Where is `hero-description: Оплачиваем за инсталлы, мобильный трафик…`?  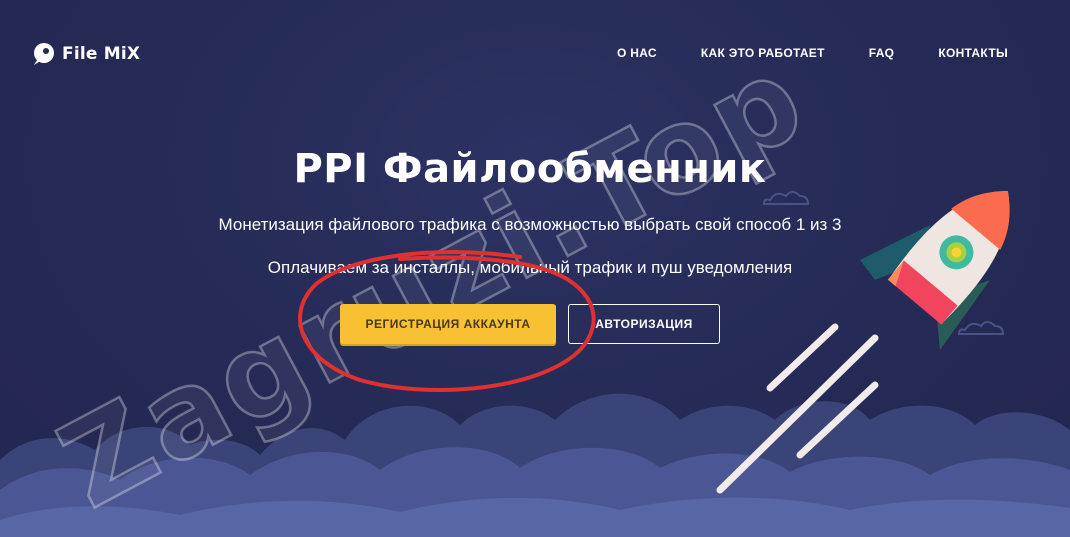
hero-description: Оплачиваем за инсталлы, мобильный трафик… is located at coordinates (530, 267).